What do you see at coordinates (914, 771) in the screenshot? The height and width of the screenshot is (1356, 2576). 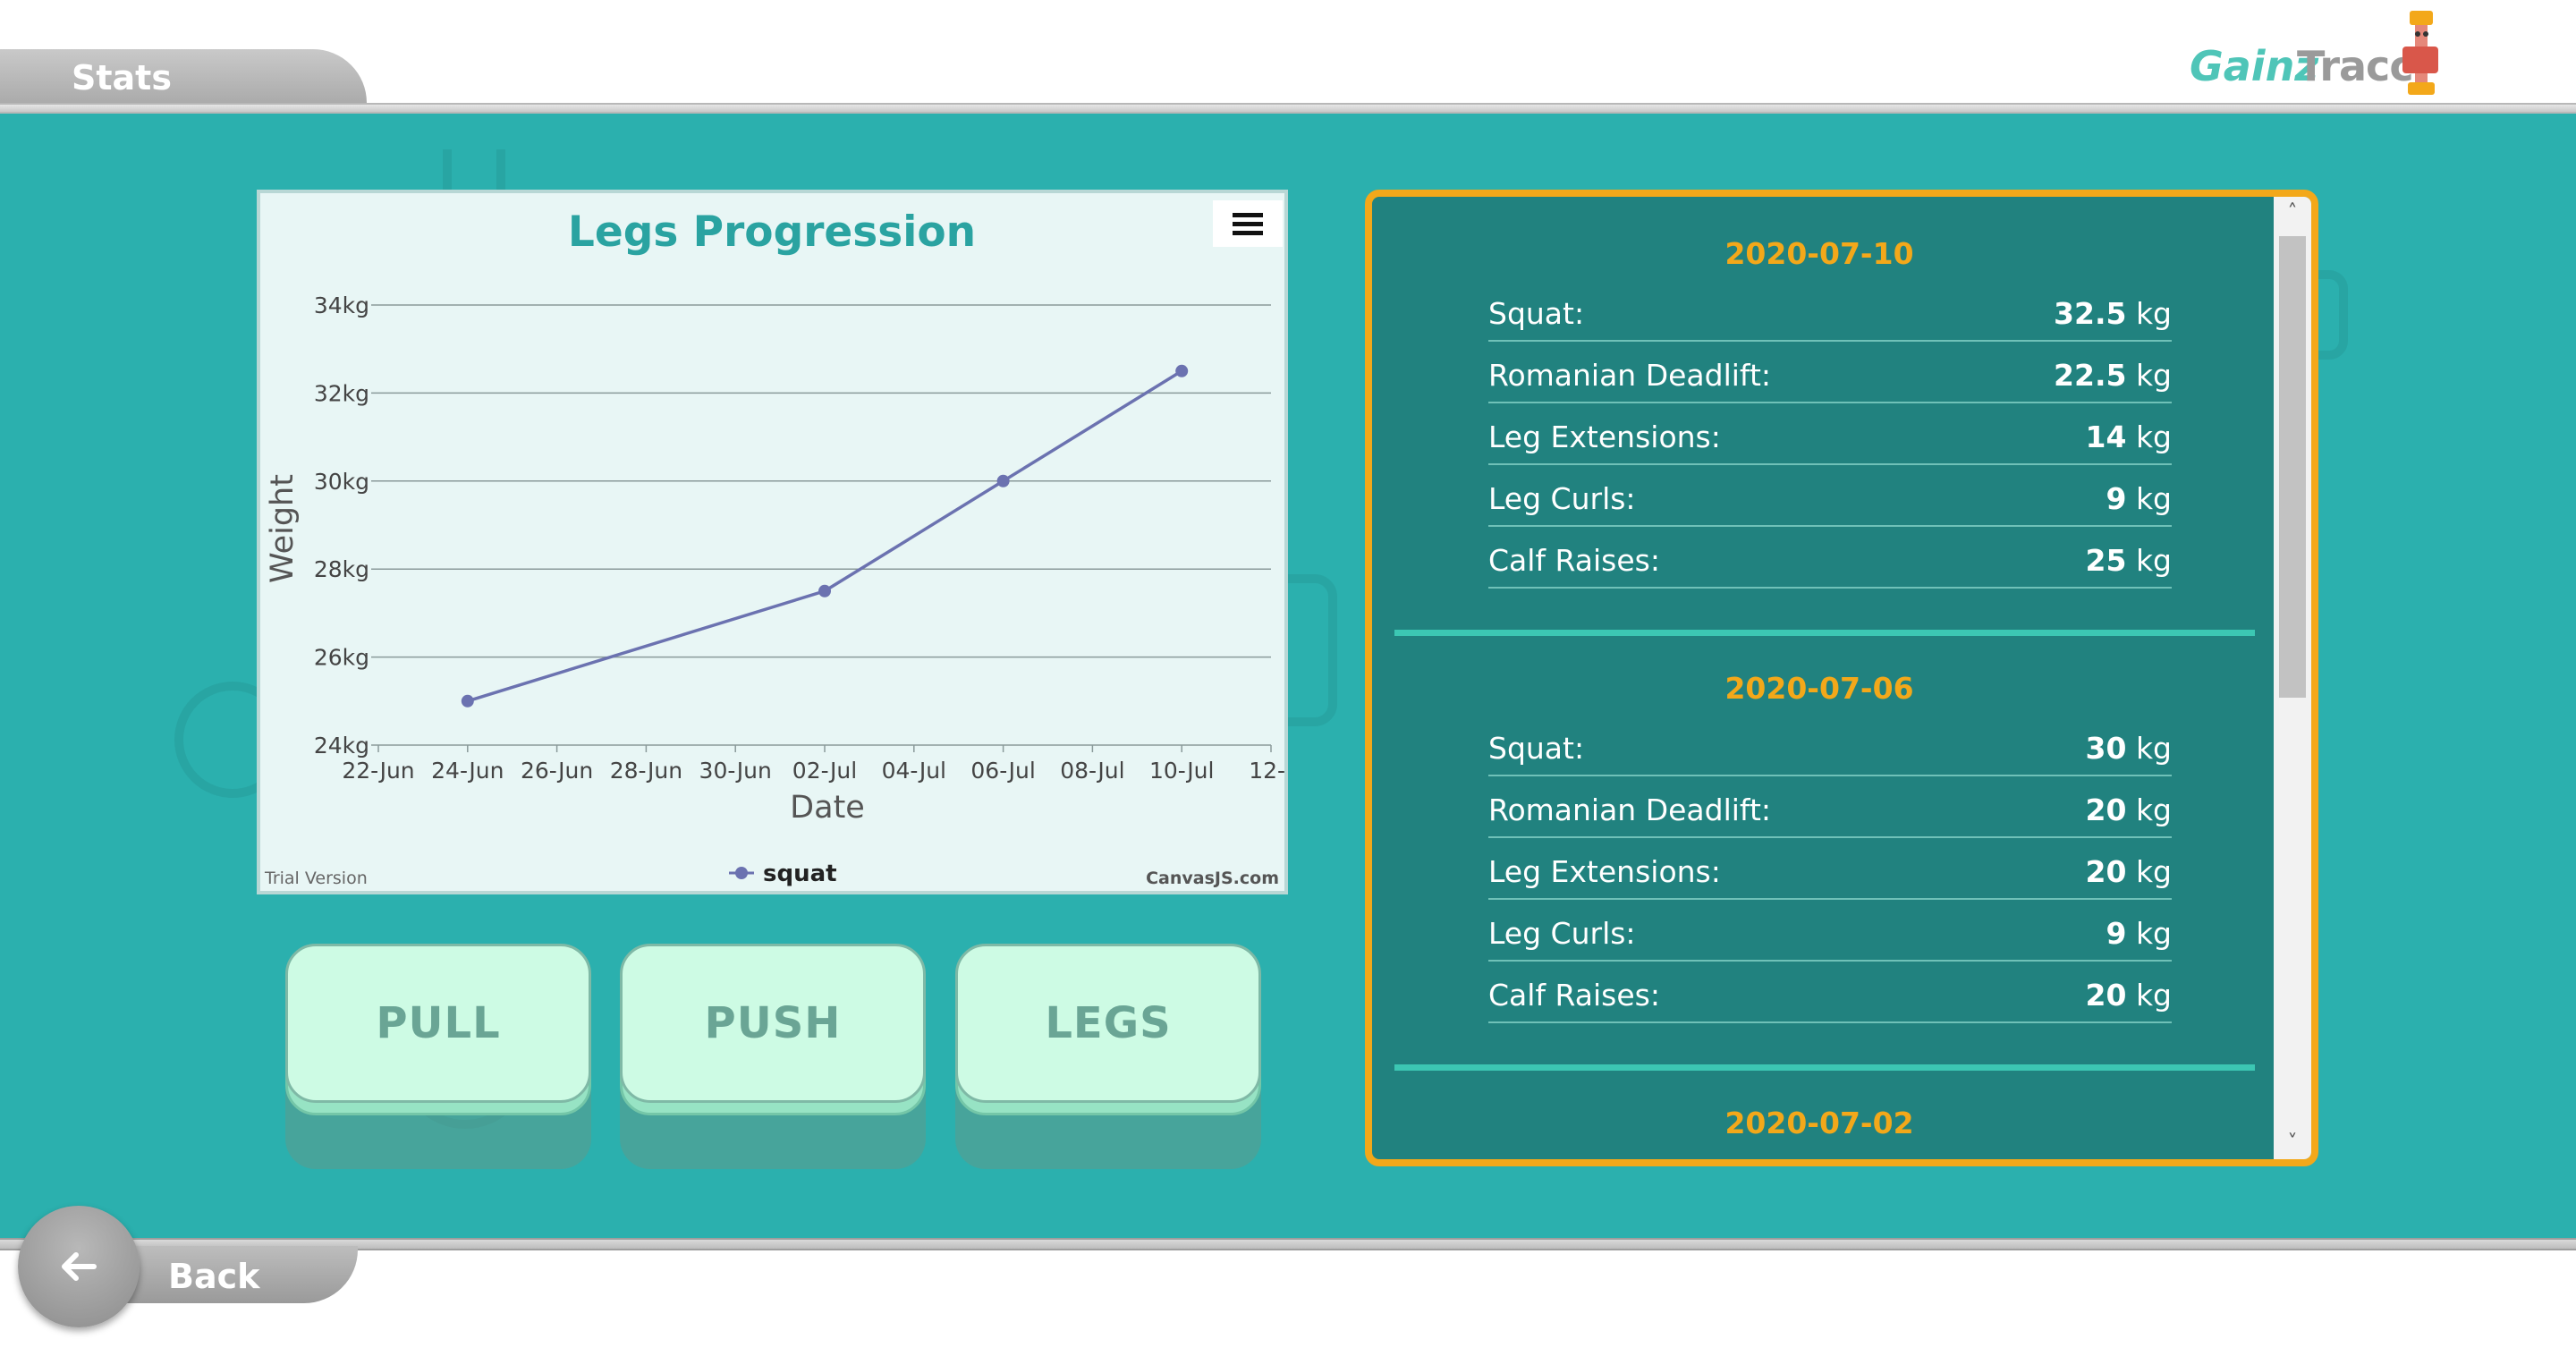 I see `x-tick-label: 04-Jul` at bounding box center [914, 771].